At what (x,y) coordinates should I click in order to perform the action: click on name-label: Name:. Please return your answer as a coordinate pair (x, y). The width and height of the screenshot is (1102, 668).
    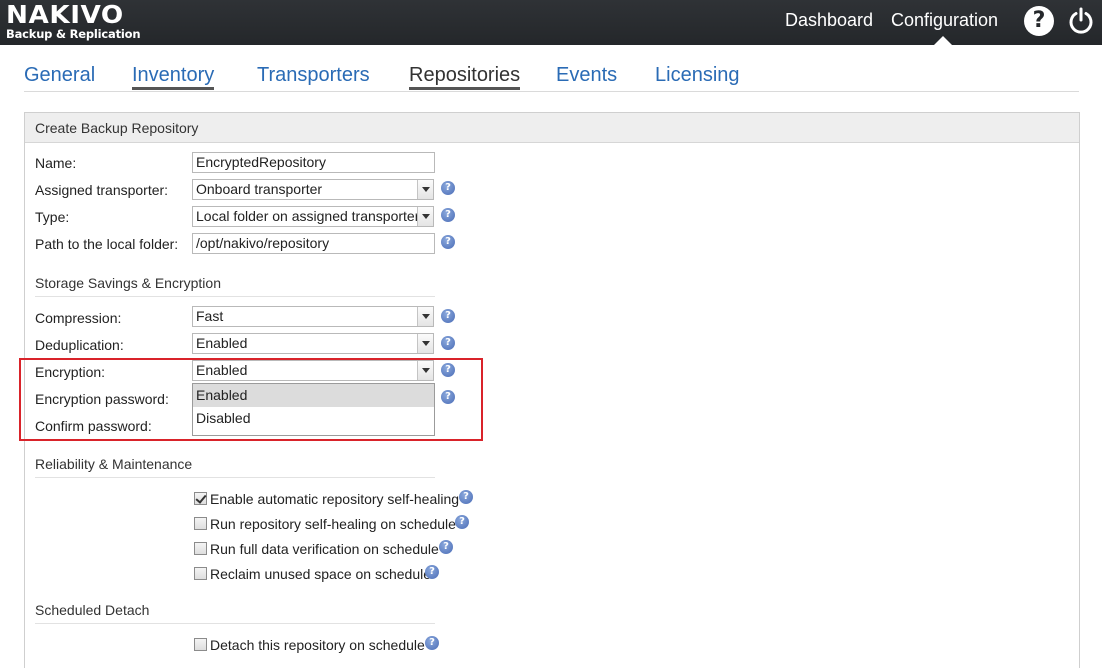
    Looking at the image, I should click on (56, 163).